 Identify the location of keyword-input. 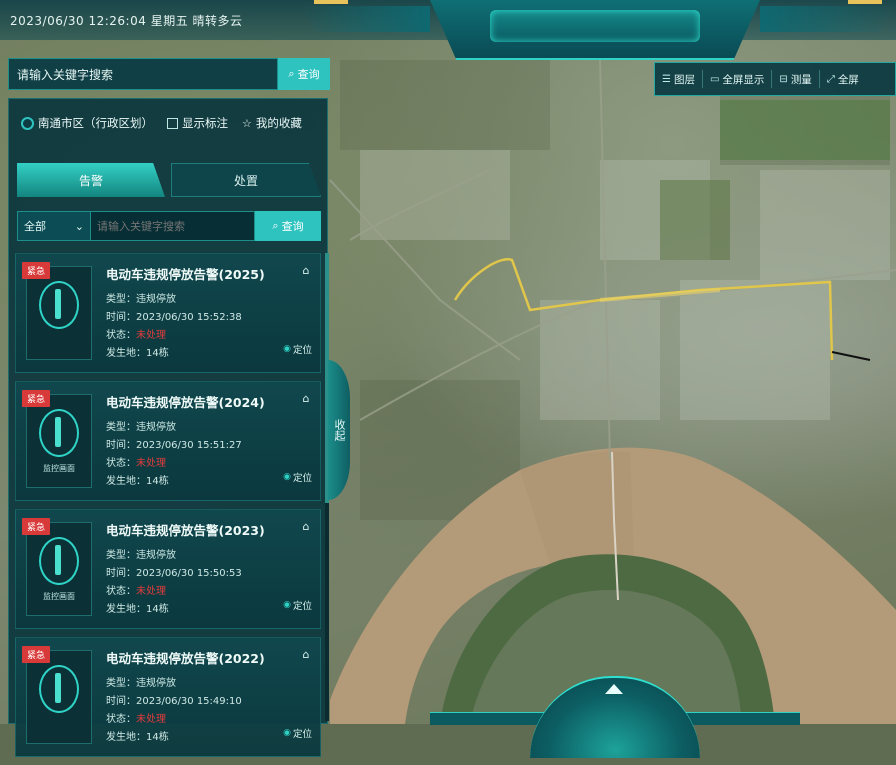
(173, 226).